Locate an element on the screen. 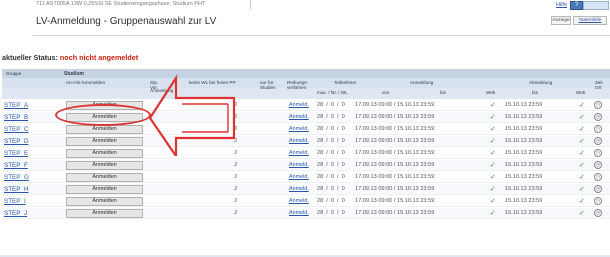  column-abmeldung-bis: bis is located at coordinates (535, 92).